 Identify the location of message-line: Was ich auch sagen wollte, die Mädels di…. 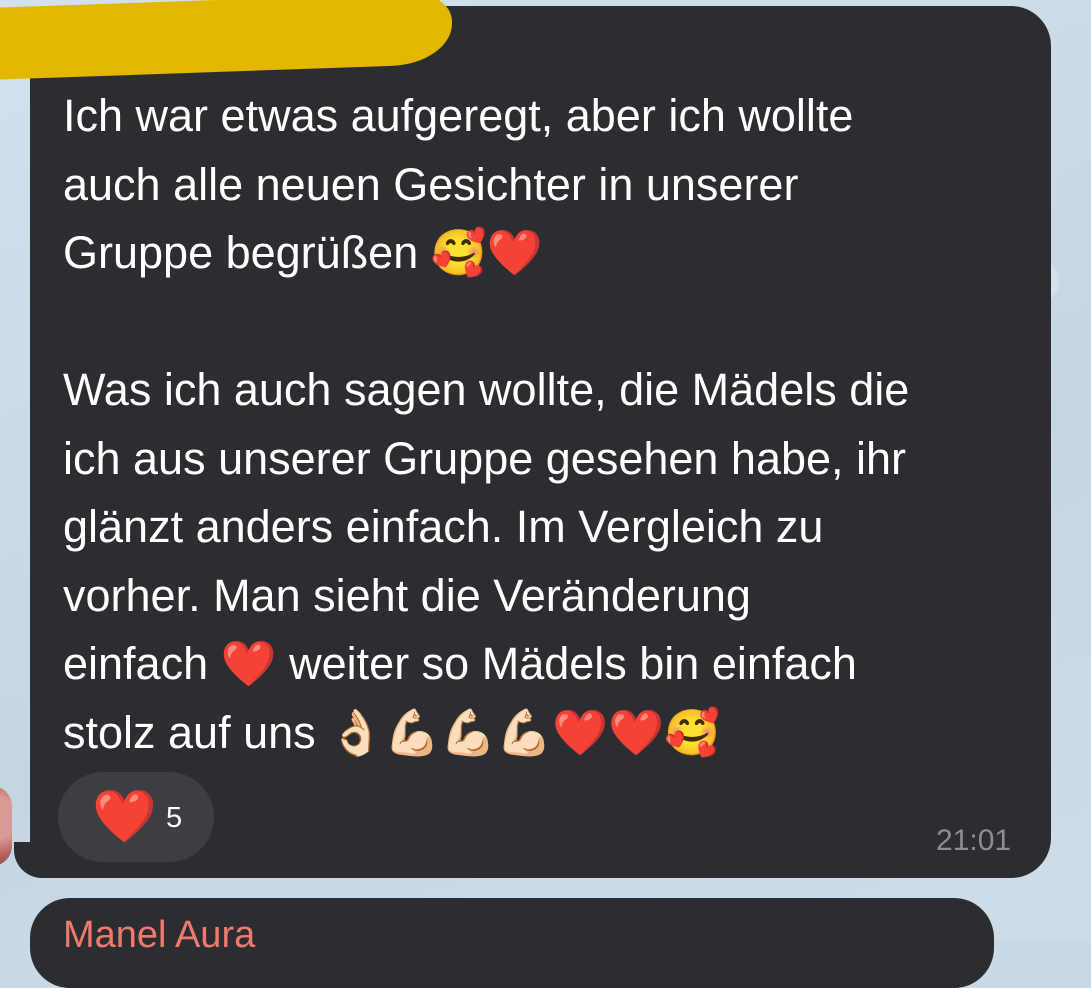
(486, 389).